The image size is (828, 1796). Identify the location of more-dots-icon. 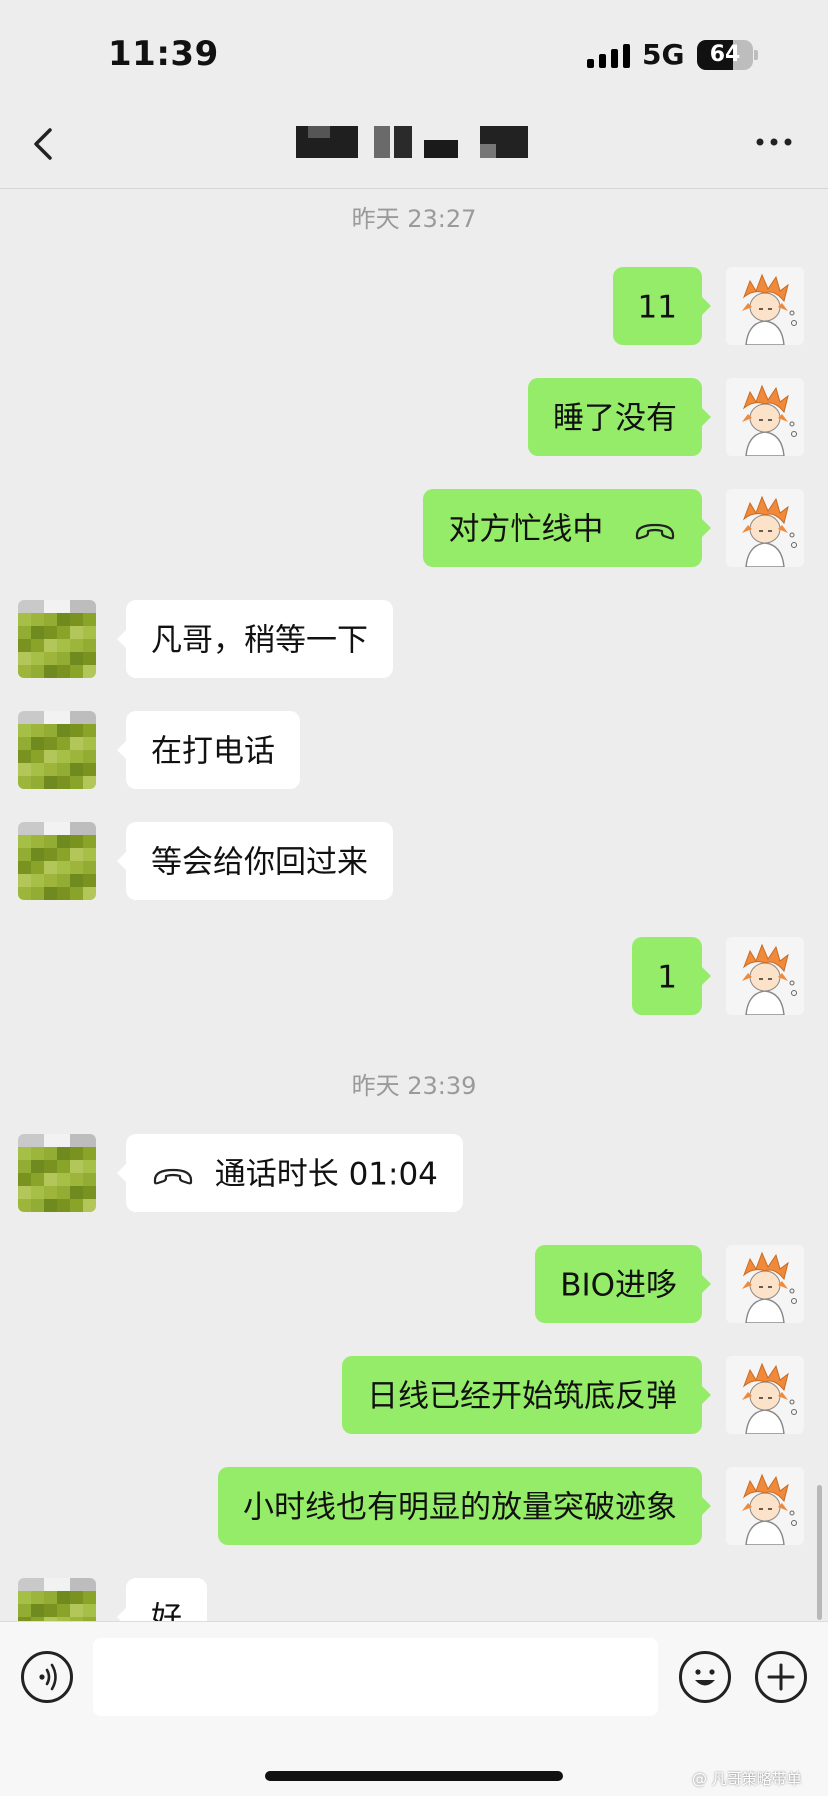
(774, 142).